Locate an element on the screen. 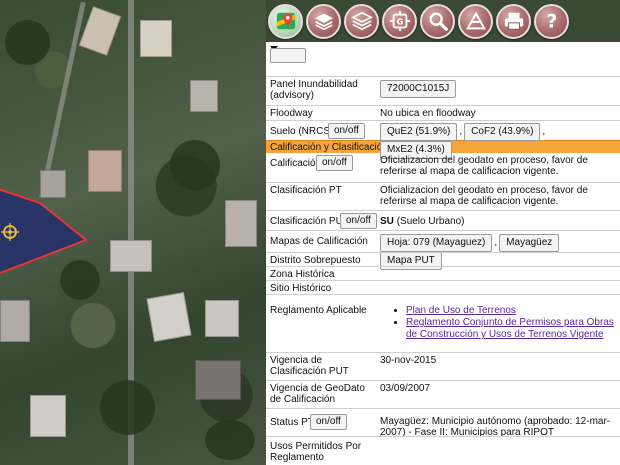  svg-text: G is located at coordinates (399, 22).